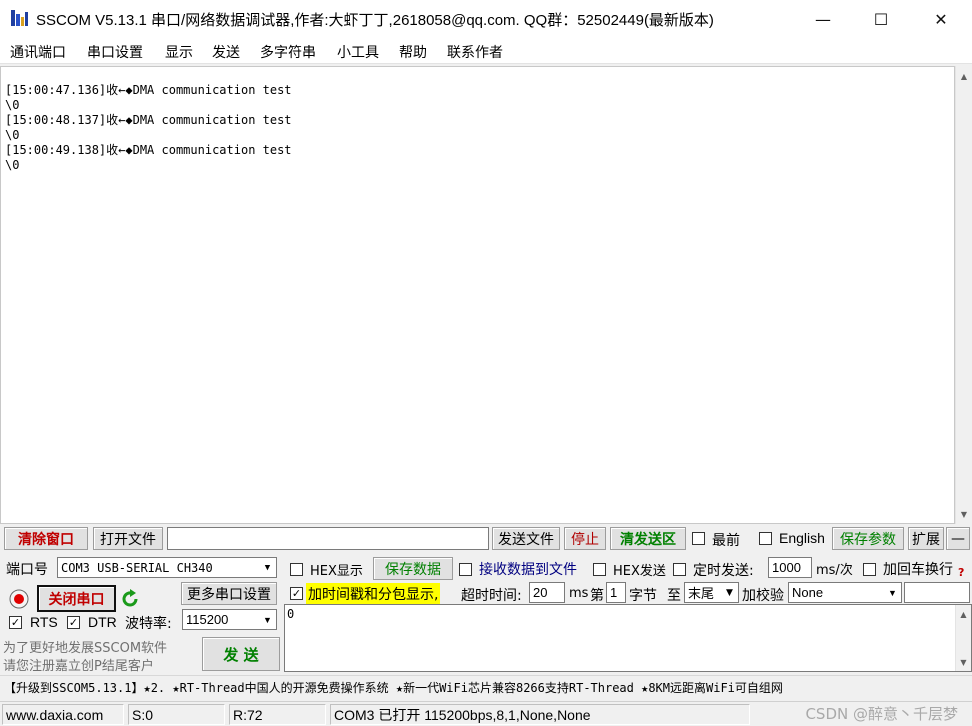 The height and width of the screenshot is (726, 972). Describe the element at coordinates (130, 599) in the screenshot. I see `refresh-icon` at that location.